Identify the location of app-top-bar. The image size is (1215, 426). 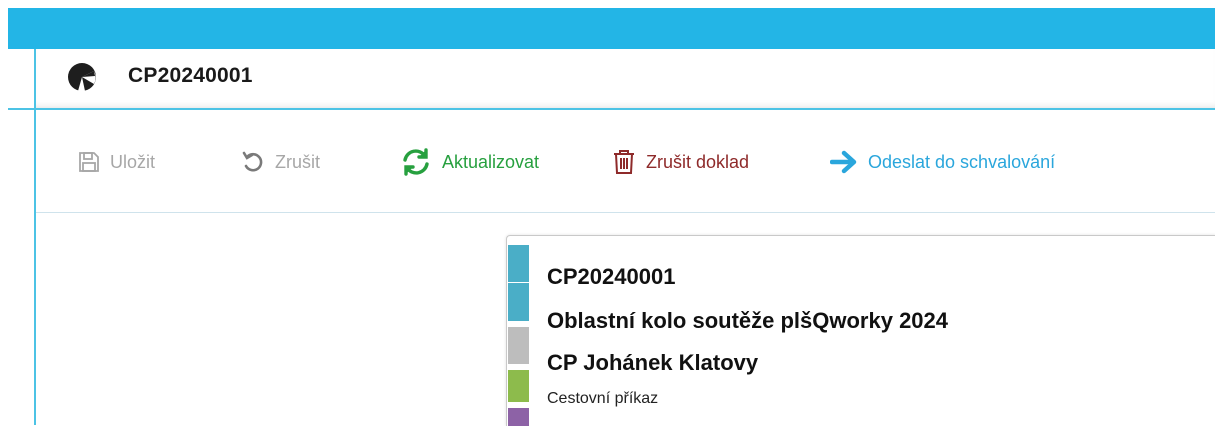
(611, 28).